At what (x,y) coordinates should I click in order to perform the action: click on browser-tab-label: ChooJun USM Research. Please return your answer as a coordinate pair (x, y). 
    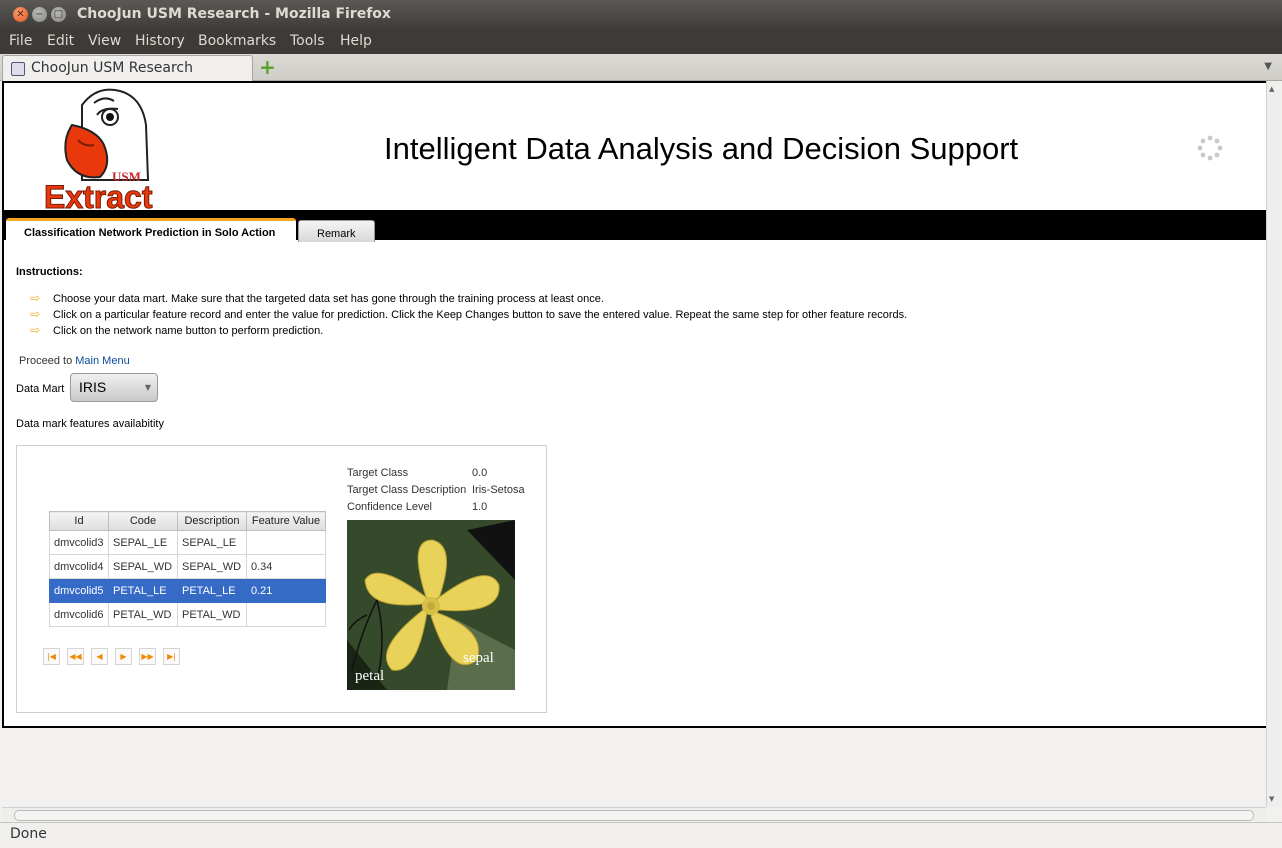
    Looking at the image, I should click on (112, 68).